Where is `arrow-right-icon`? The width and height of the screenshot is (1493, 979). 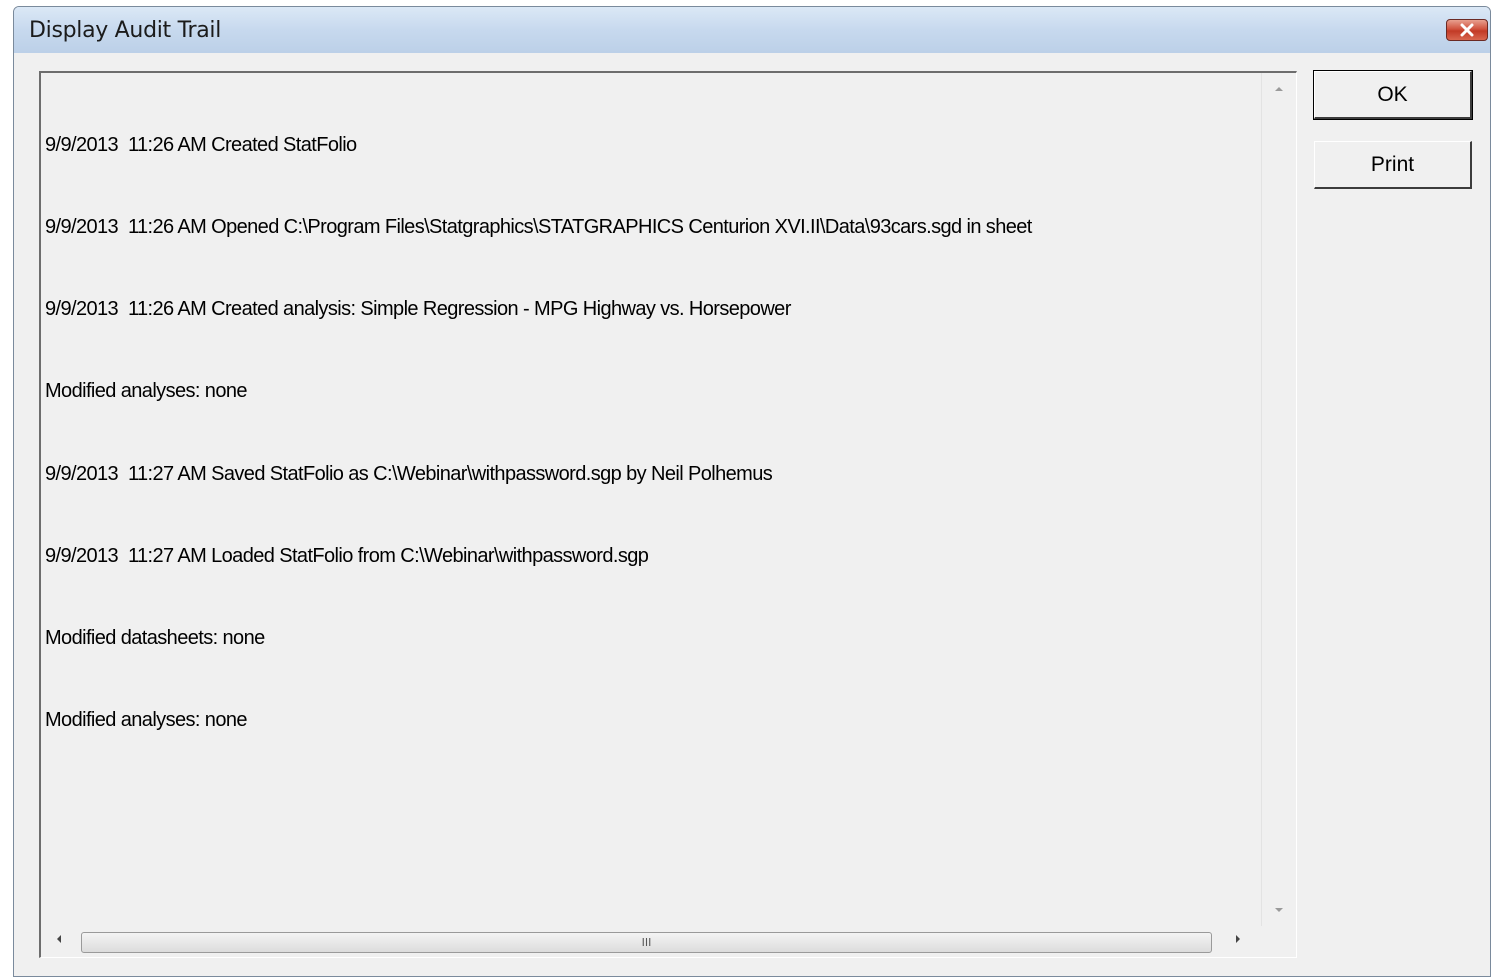 arrow-right-icon is located at coordinates (1238, 941).